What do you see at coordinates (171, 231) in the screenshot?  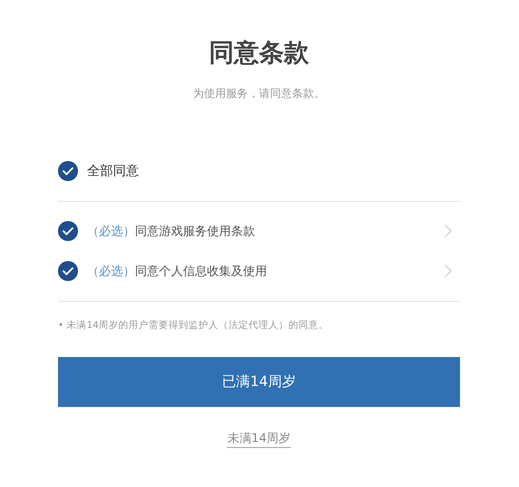 I see `terms-label: （必选）同意游戏服务使用条款` at bounding box center [171, 231].